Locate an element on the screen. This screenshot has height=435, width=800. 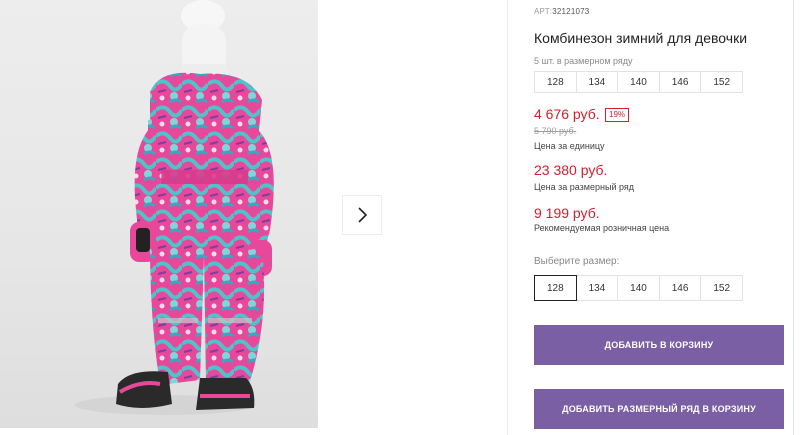
add-to-cart-button: ДОБАВИТЬ В КОРЗИНУ is located at coordinates (659, 345).